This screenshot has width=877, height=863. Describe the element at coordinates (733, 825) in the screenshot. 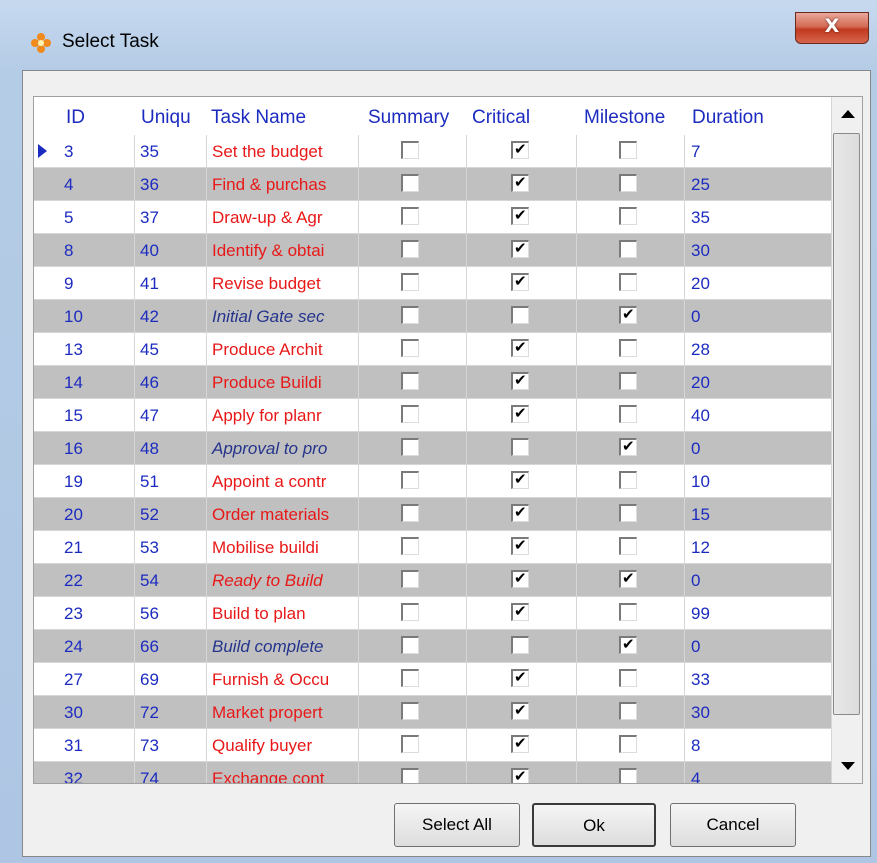

I see `cancel-button: Cancel` at that location.